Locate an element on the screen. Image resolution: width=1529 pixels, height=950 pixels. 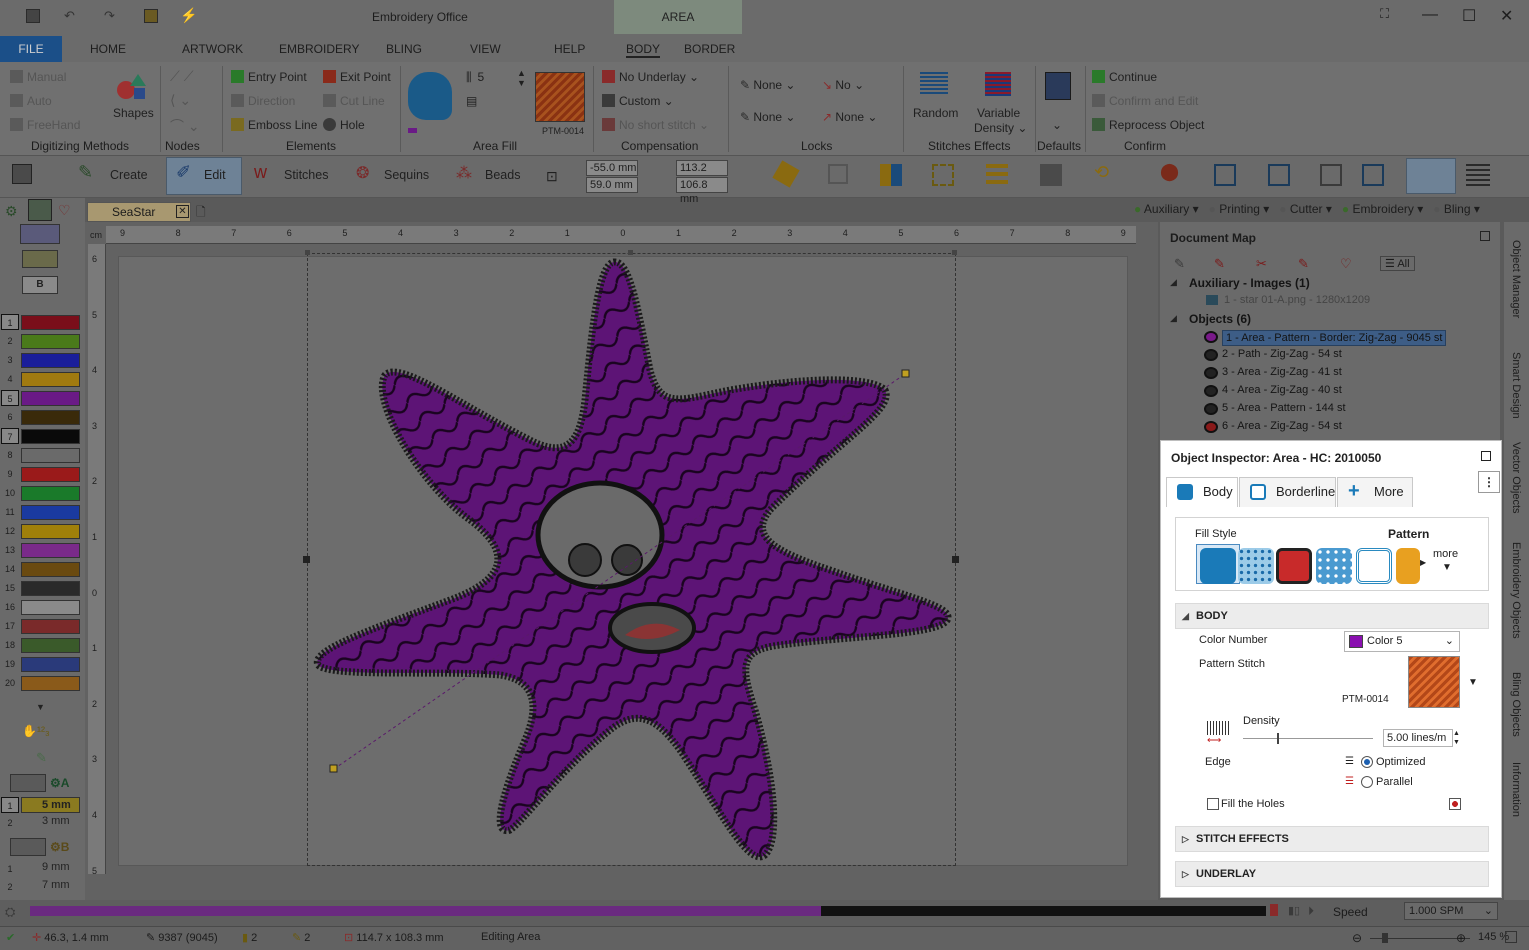
save-icon is located at coordinates (33, 16).